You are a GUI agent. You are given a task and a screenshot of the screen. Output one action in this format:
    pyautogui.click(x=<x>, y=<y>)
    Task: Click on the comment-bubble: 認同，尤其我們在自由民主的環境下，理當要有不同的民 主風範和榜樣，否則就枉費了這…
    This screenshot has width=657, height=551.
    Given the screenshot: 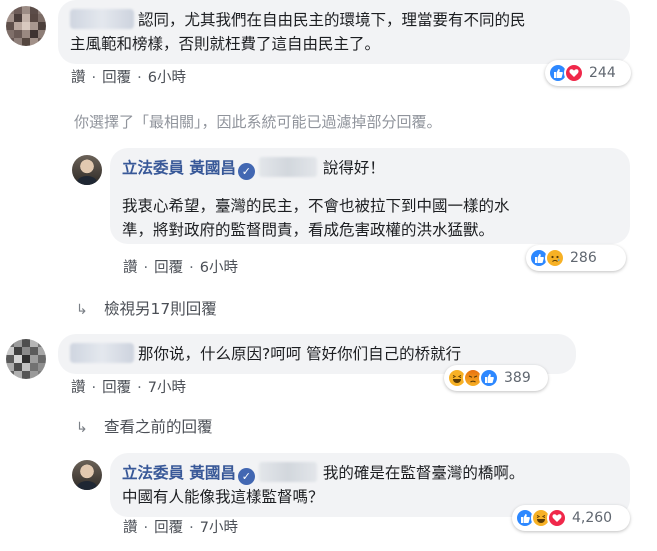 What is the action you would take?
    pyautogui.click(x=344, y=32)
    